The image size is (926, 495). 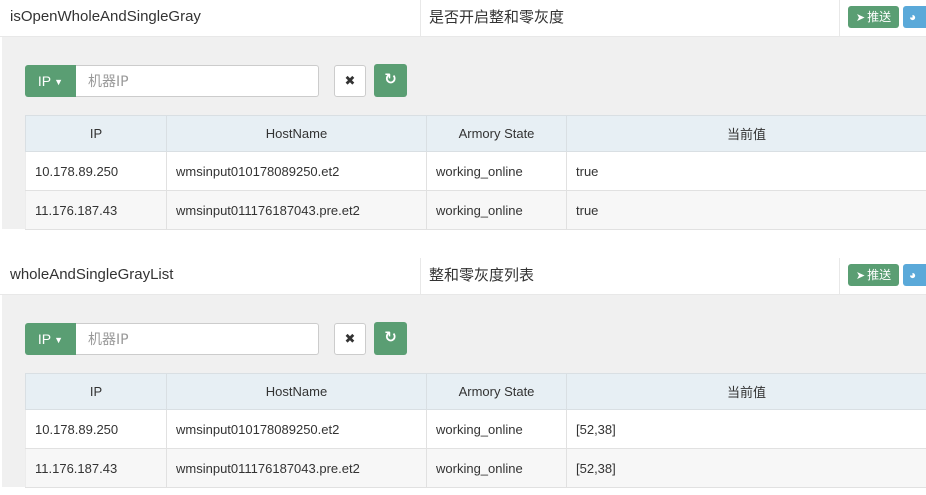 What do you see at coordinates (105, 16) in the screenshot?
I see `config-key: isOpenWholeAndSingleGray` at bounding box center [105, 16].